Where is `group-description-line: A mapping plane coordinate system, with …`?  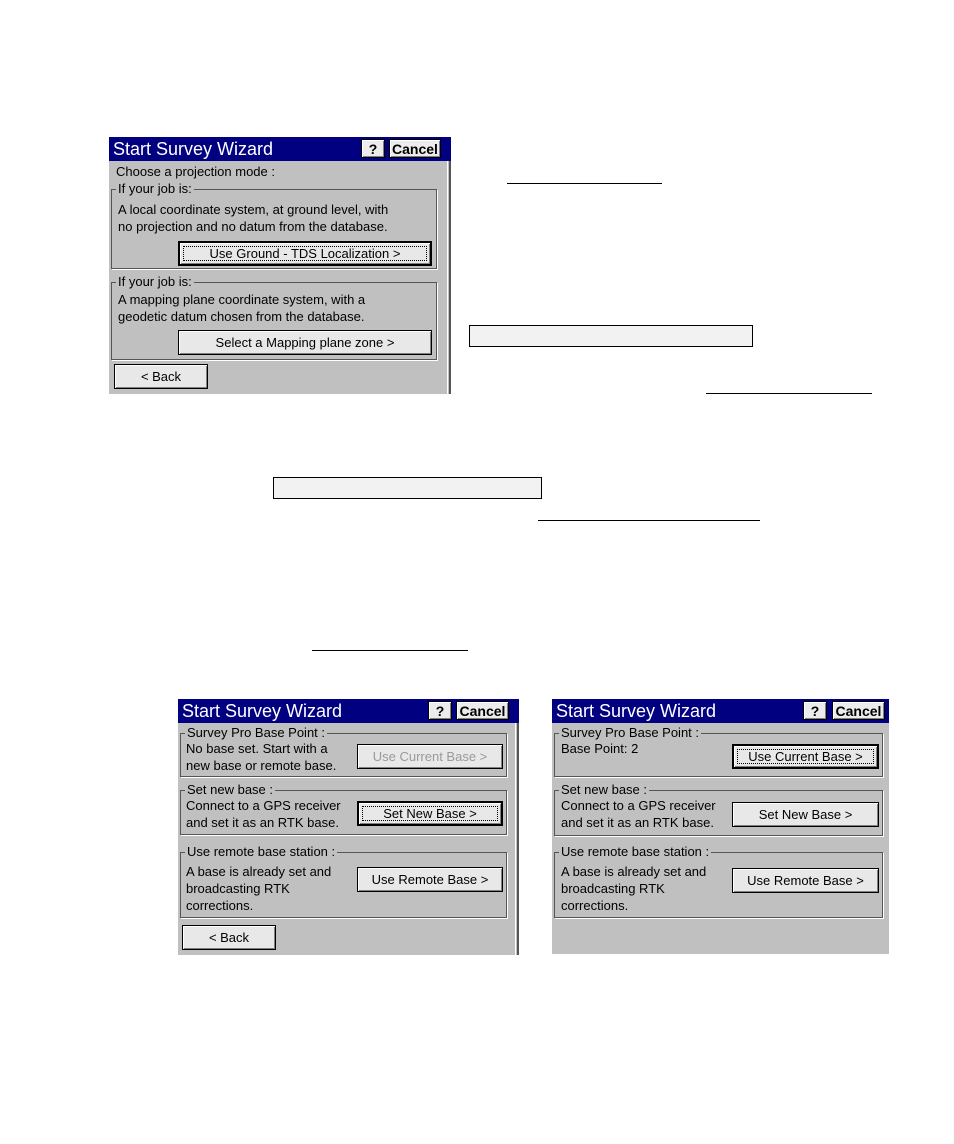 group-description-line: A mapping plane coordinate system, with … is located at coordinates (242, 299).